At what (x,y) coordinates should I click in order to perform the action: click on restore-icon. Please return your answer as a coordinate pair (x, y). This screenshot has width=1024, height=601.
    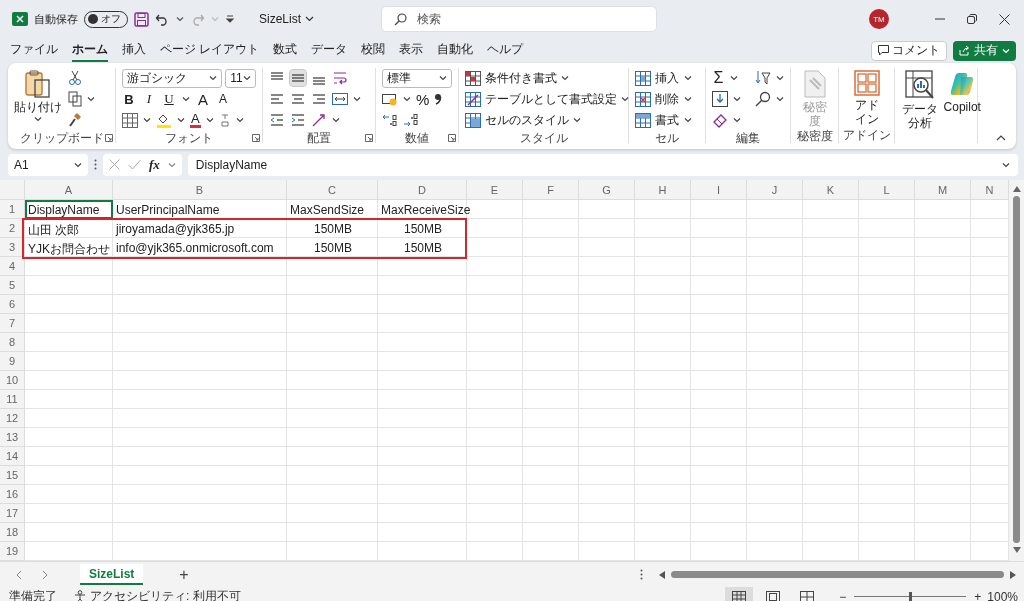
    Looking at the image, I should click on (972, 19).